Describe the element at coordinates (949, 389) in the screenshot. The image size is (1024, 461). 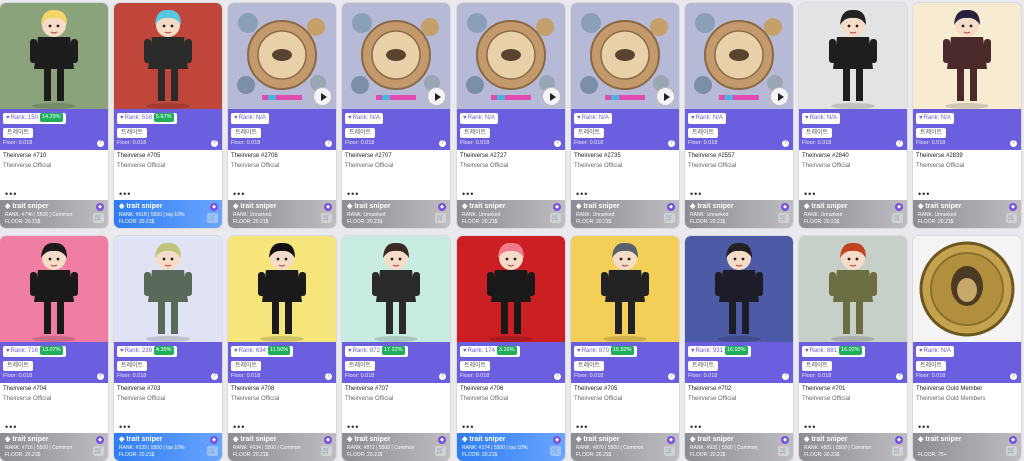
I see `nft-name: Theirverse Gold Member` at that location.